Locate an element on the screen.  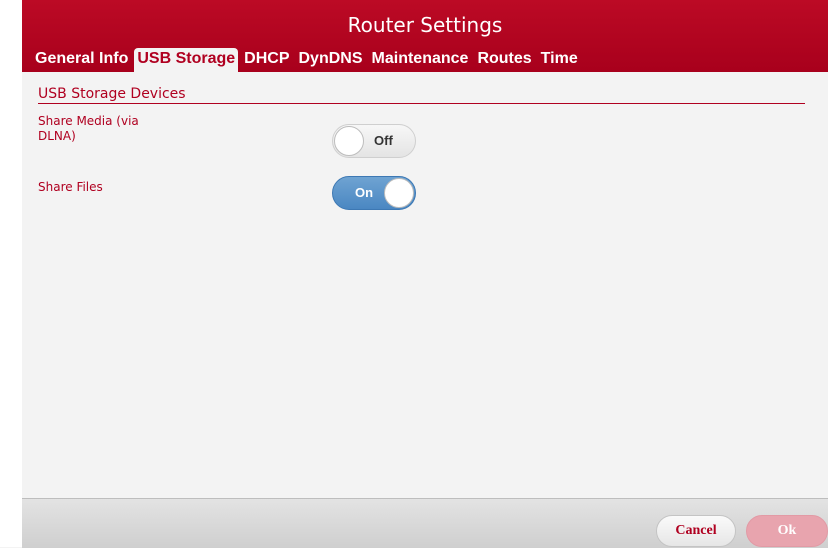
tab-routes: Routes is located at coordinates (504, 60).